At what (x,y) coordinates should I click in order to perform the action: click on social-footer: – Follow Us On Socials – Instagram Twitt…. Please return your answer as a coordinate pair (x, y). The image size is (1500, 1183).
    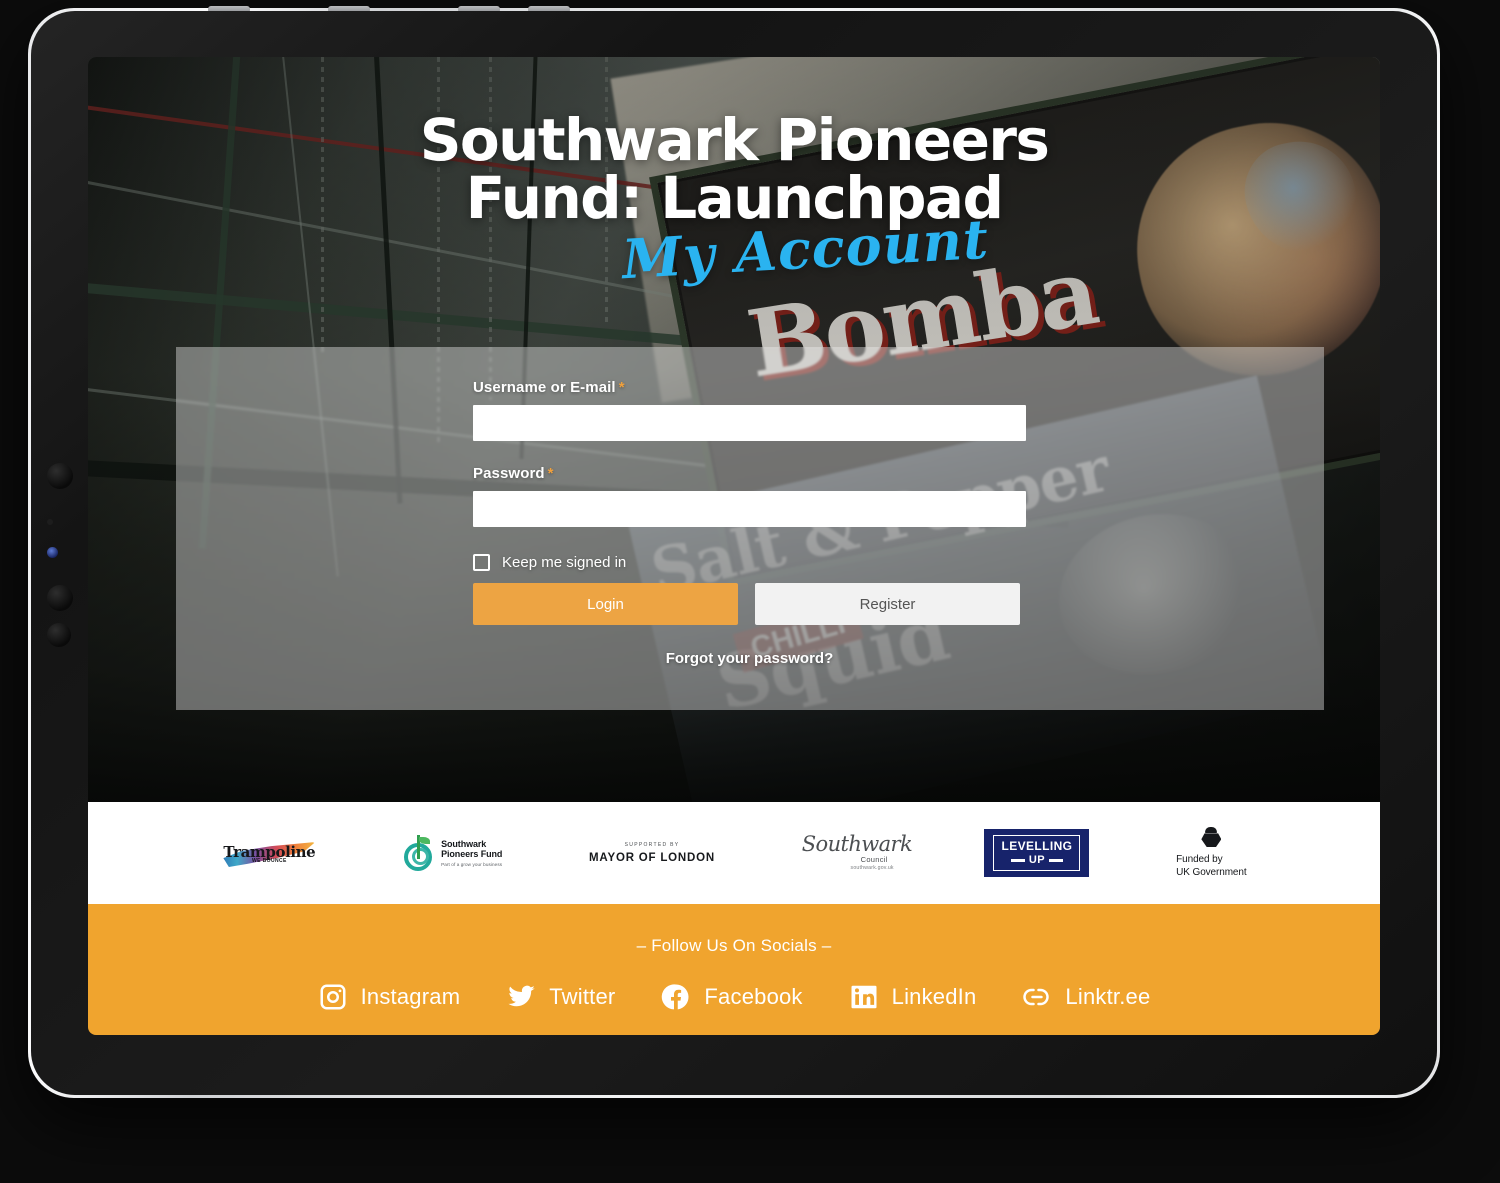
    Looking at the image, I should click on (734, 969).